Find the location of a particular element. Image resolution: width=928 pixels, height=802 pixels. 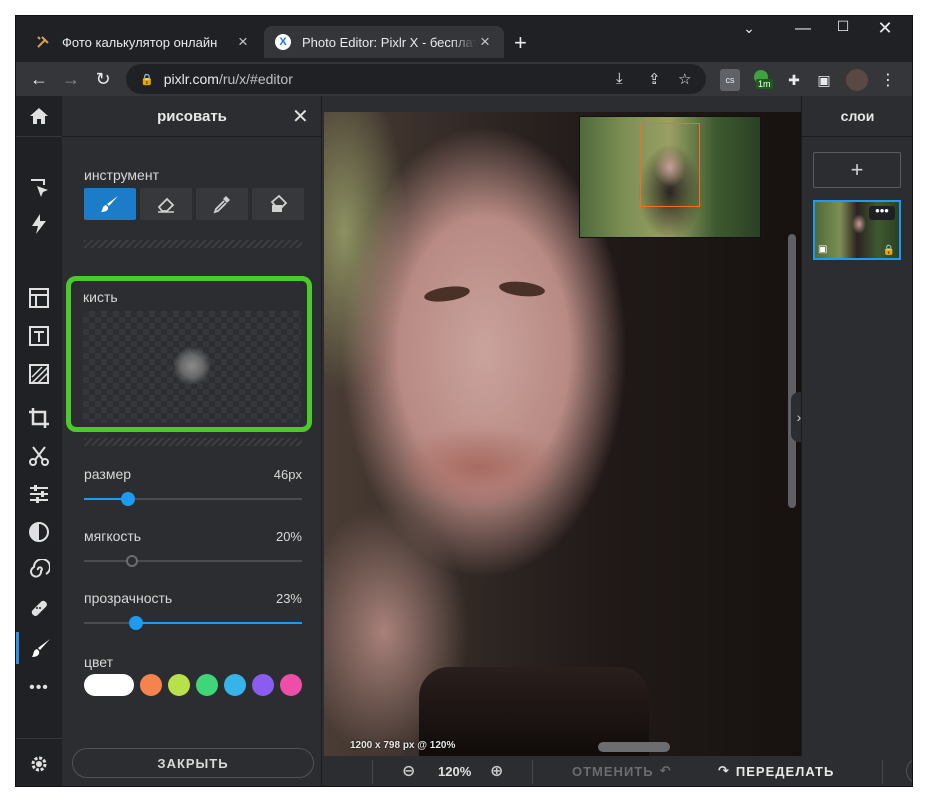

size-value: 46px is located at coordinates (287, 474).